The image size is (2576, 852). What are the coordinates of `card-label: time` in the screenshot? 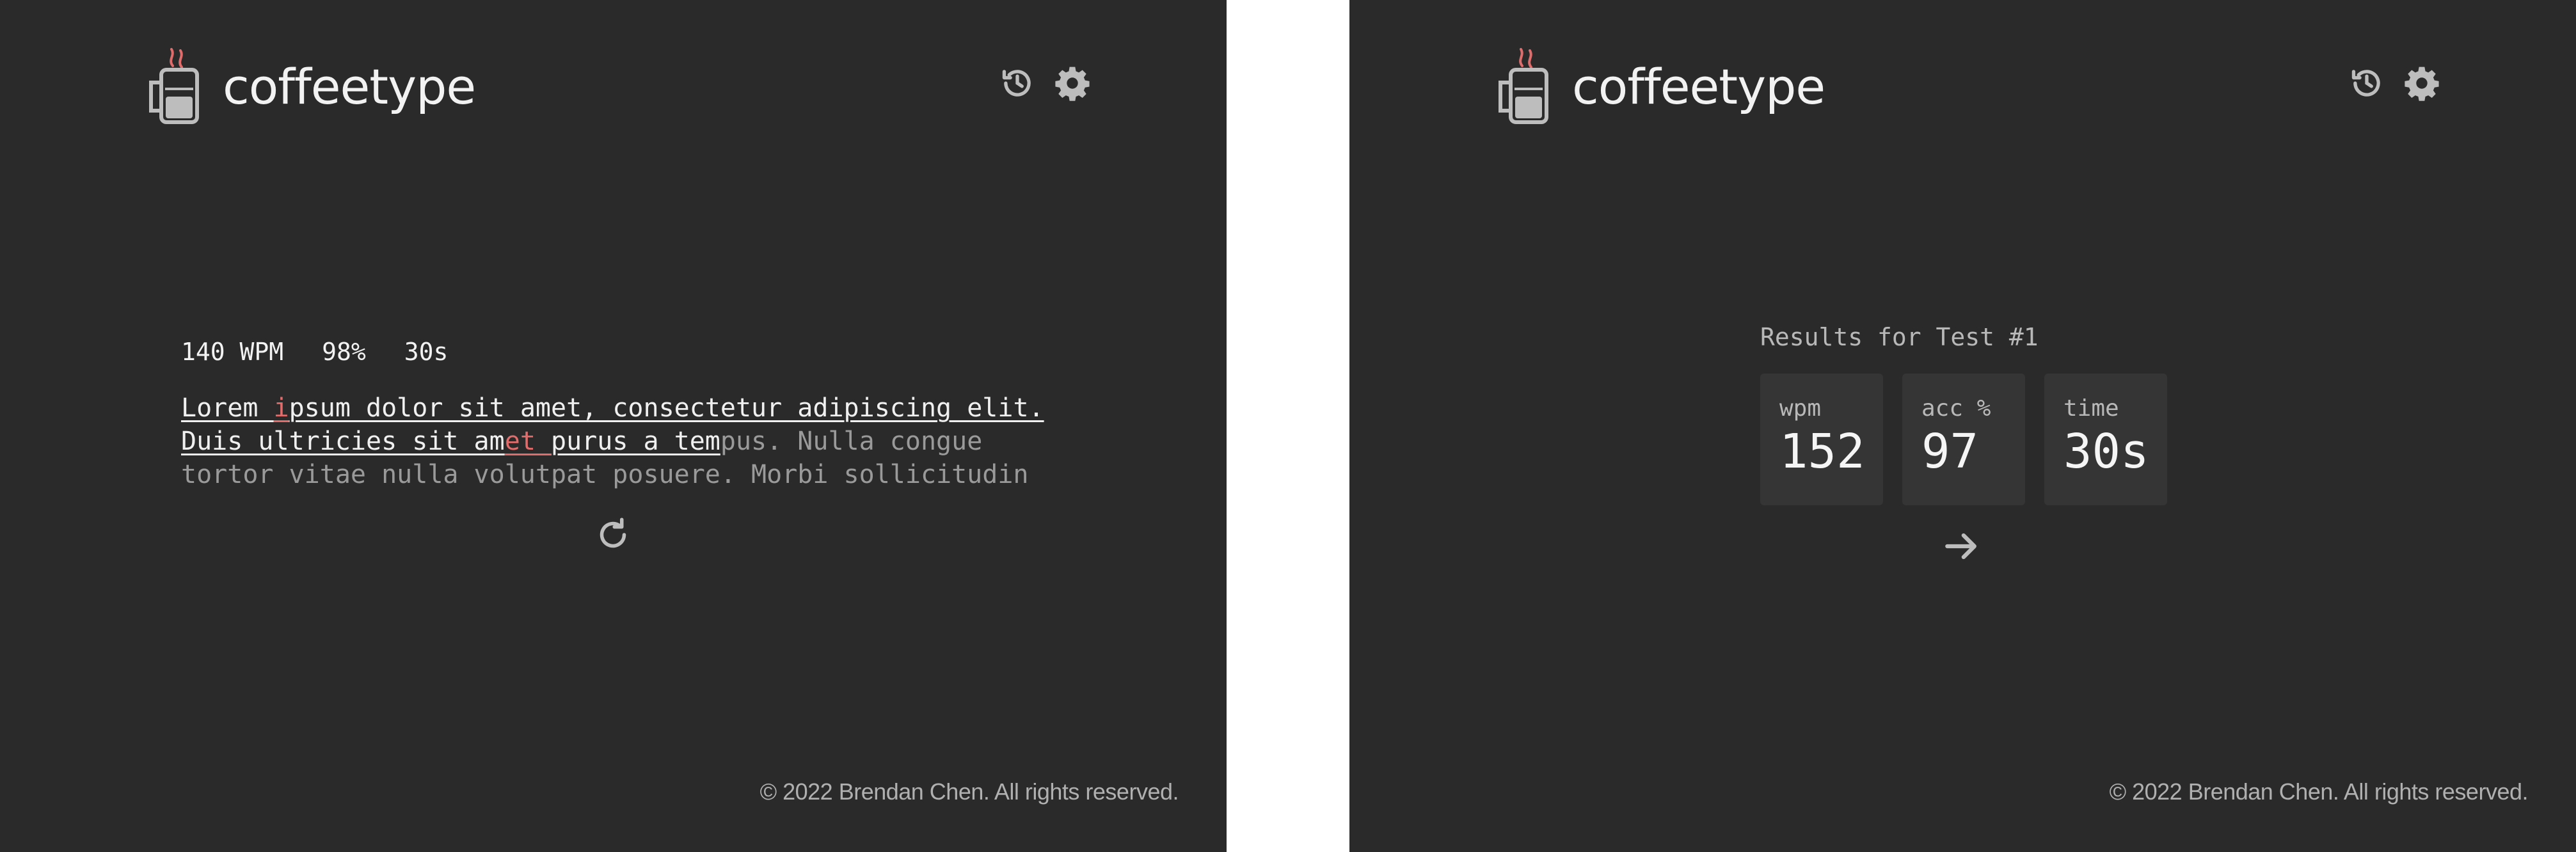 It's located at (2091, 408).